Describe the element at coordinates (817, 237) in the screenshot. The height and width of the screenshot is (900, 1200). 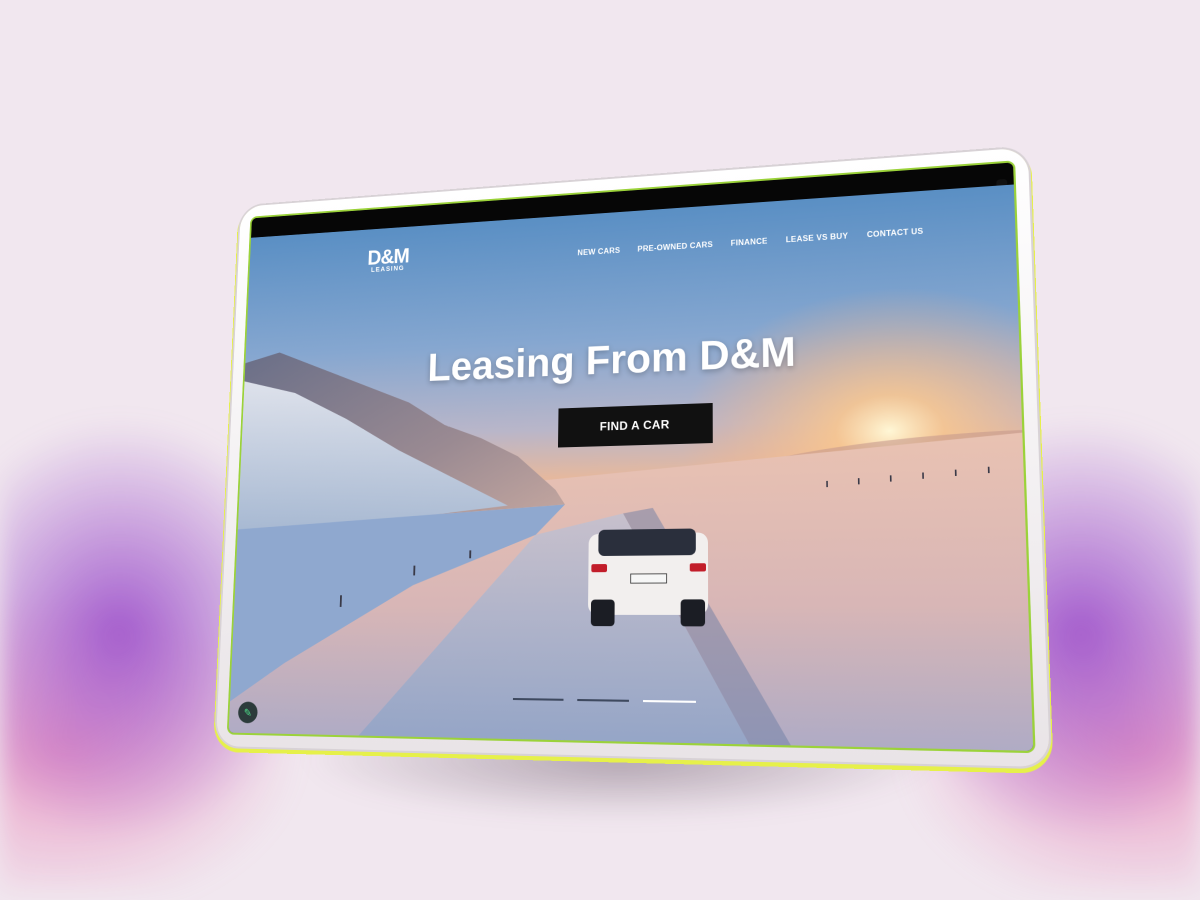
I see `nav-lease-vs-buy: LEASE VS BUY` at that location.